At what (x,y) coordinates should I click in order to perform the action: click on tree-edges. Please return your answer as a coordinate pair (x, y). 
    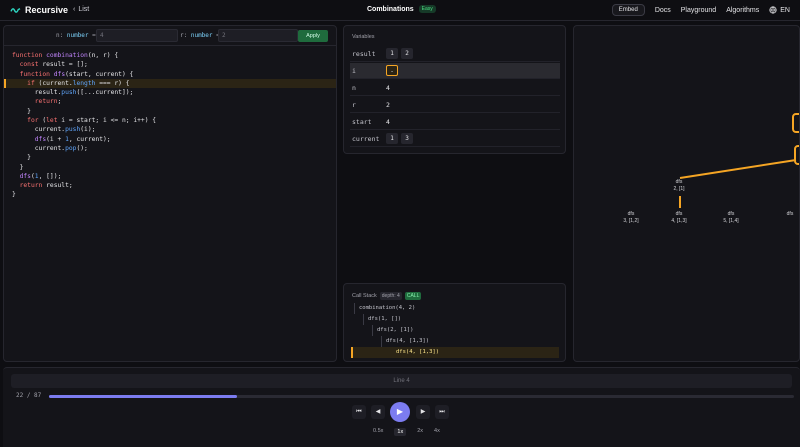
    Looking at the image, I should click on (739, 160).